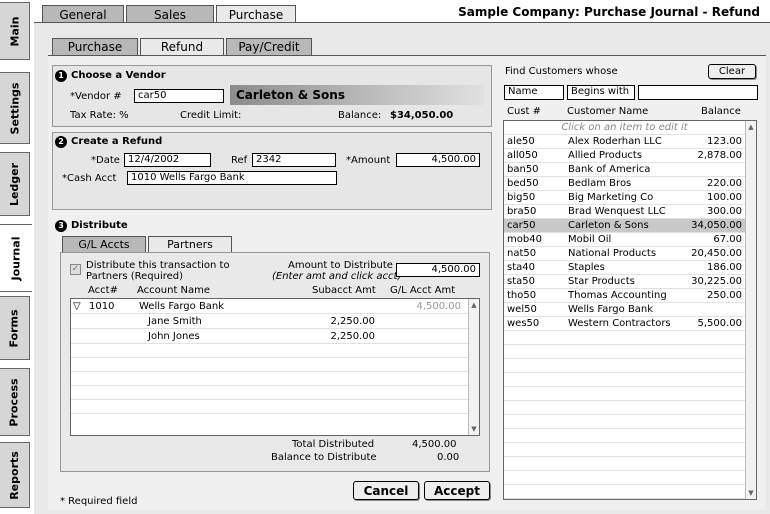 Image resolution: width=770 pixels, height=514 pixels. What do you see at coordinates (174, 336) in the screenshot?
I see `name-cell: John Jones` at bounding box center [174, 336].